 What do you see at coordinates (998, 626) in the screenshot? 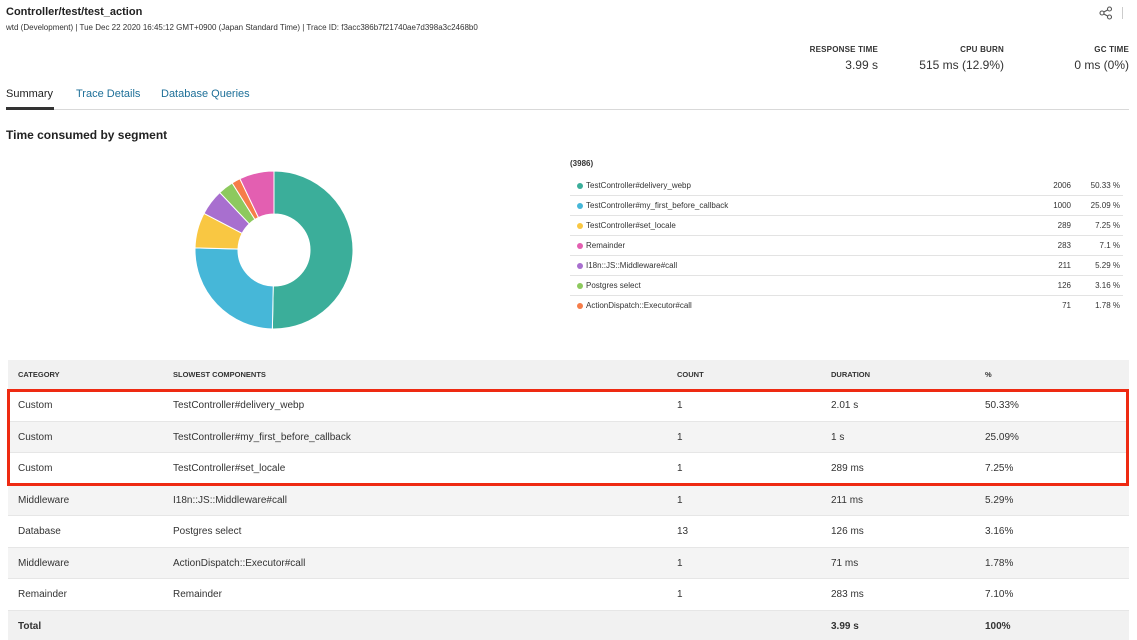
I see `total-percent: 100%` at bounding box center [998, 626].